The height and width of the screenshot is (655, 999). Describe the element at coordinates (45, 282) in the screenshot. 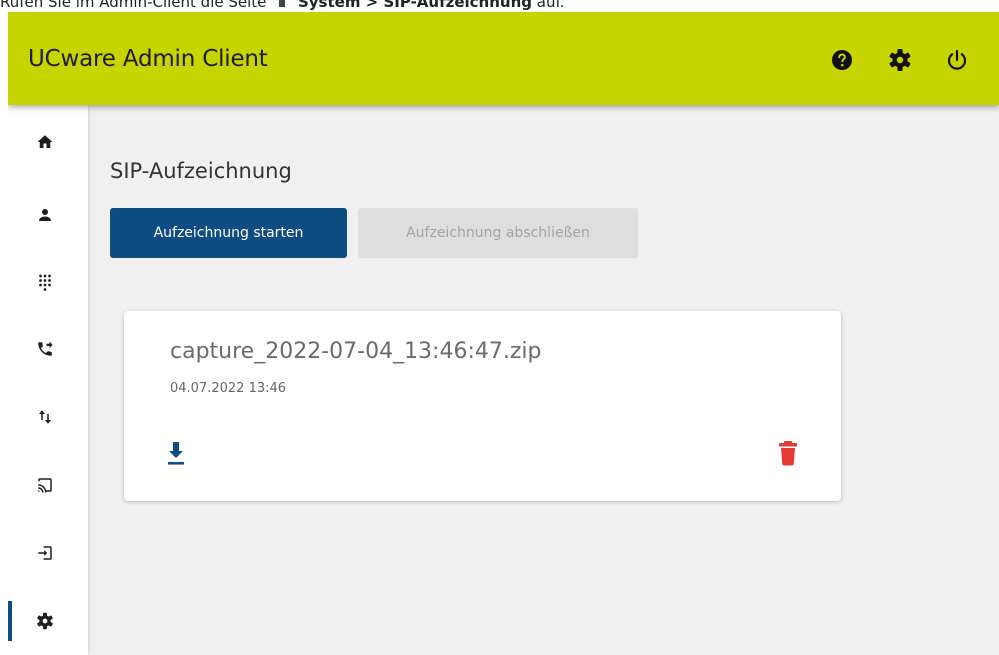

I see `dialpad-icon` at that location.